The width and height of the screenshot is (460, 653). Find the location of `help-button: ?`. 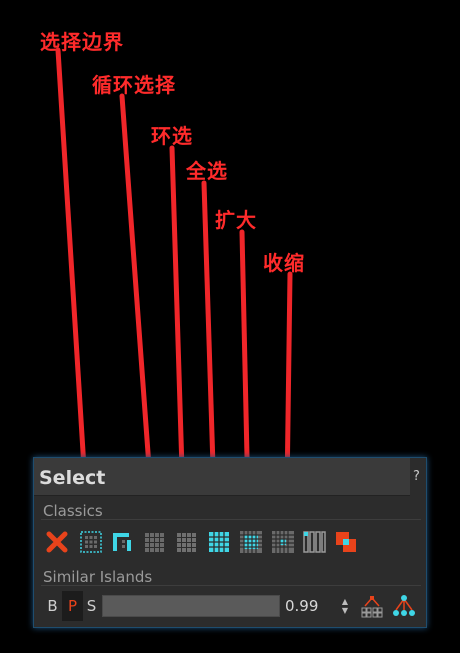

help-button: ? is located at coordinates (416, 476).